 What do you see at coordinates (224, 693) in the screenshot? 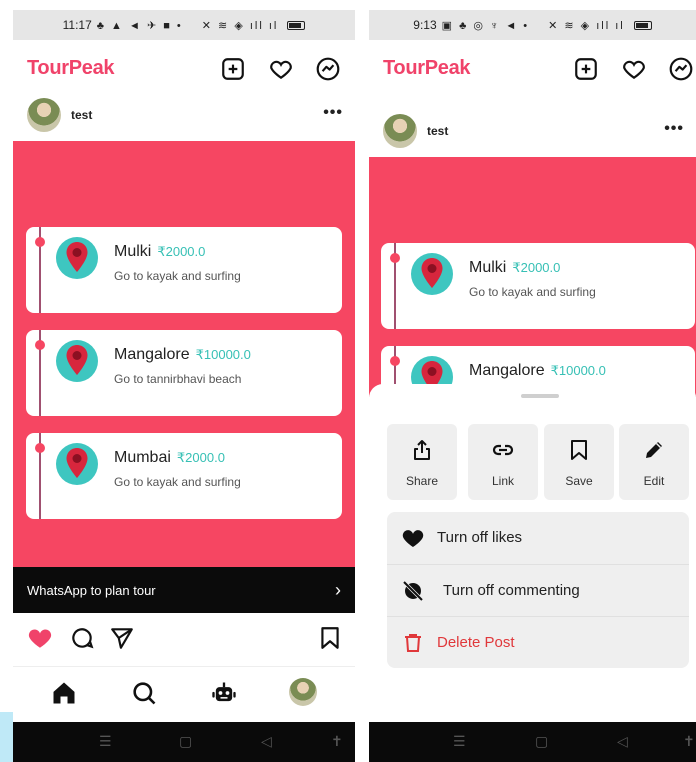
I see `robot-icon` at bounding box center [224, 693].